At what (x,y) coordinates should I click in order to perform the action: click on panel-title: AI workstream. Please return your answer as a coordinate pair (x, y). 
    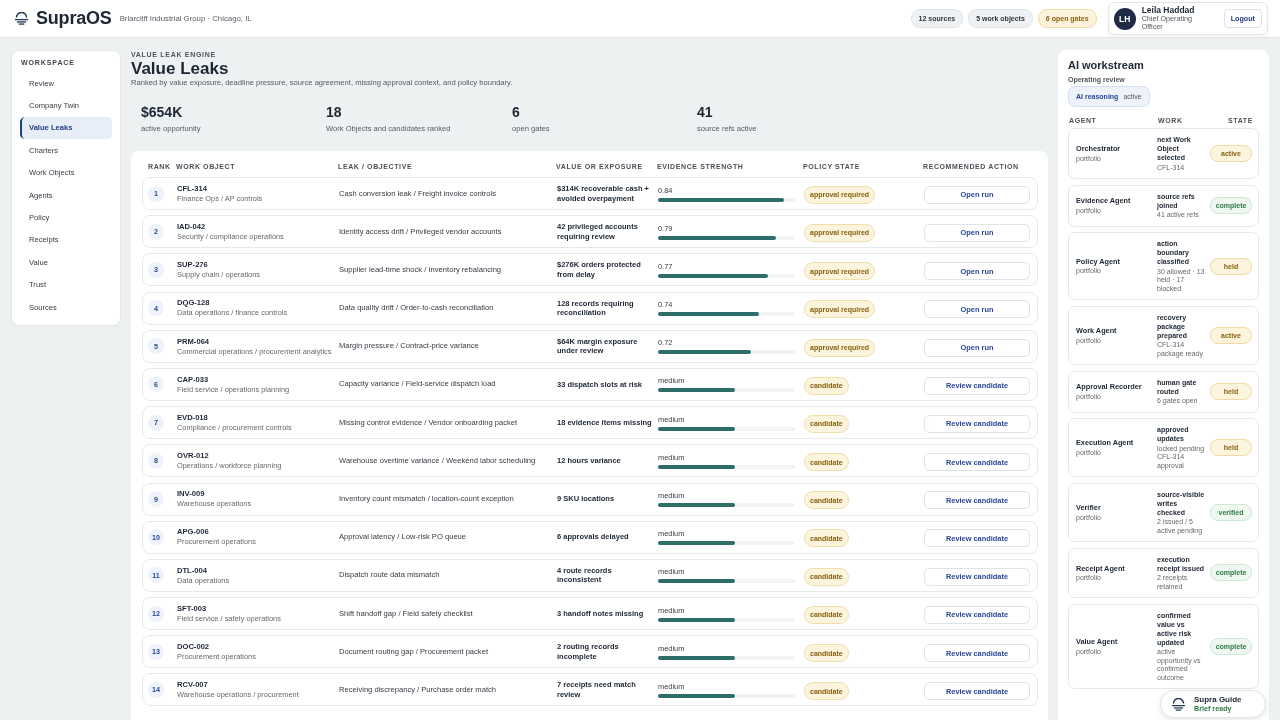
    Looking at the image, I should click on (1106, 65).